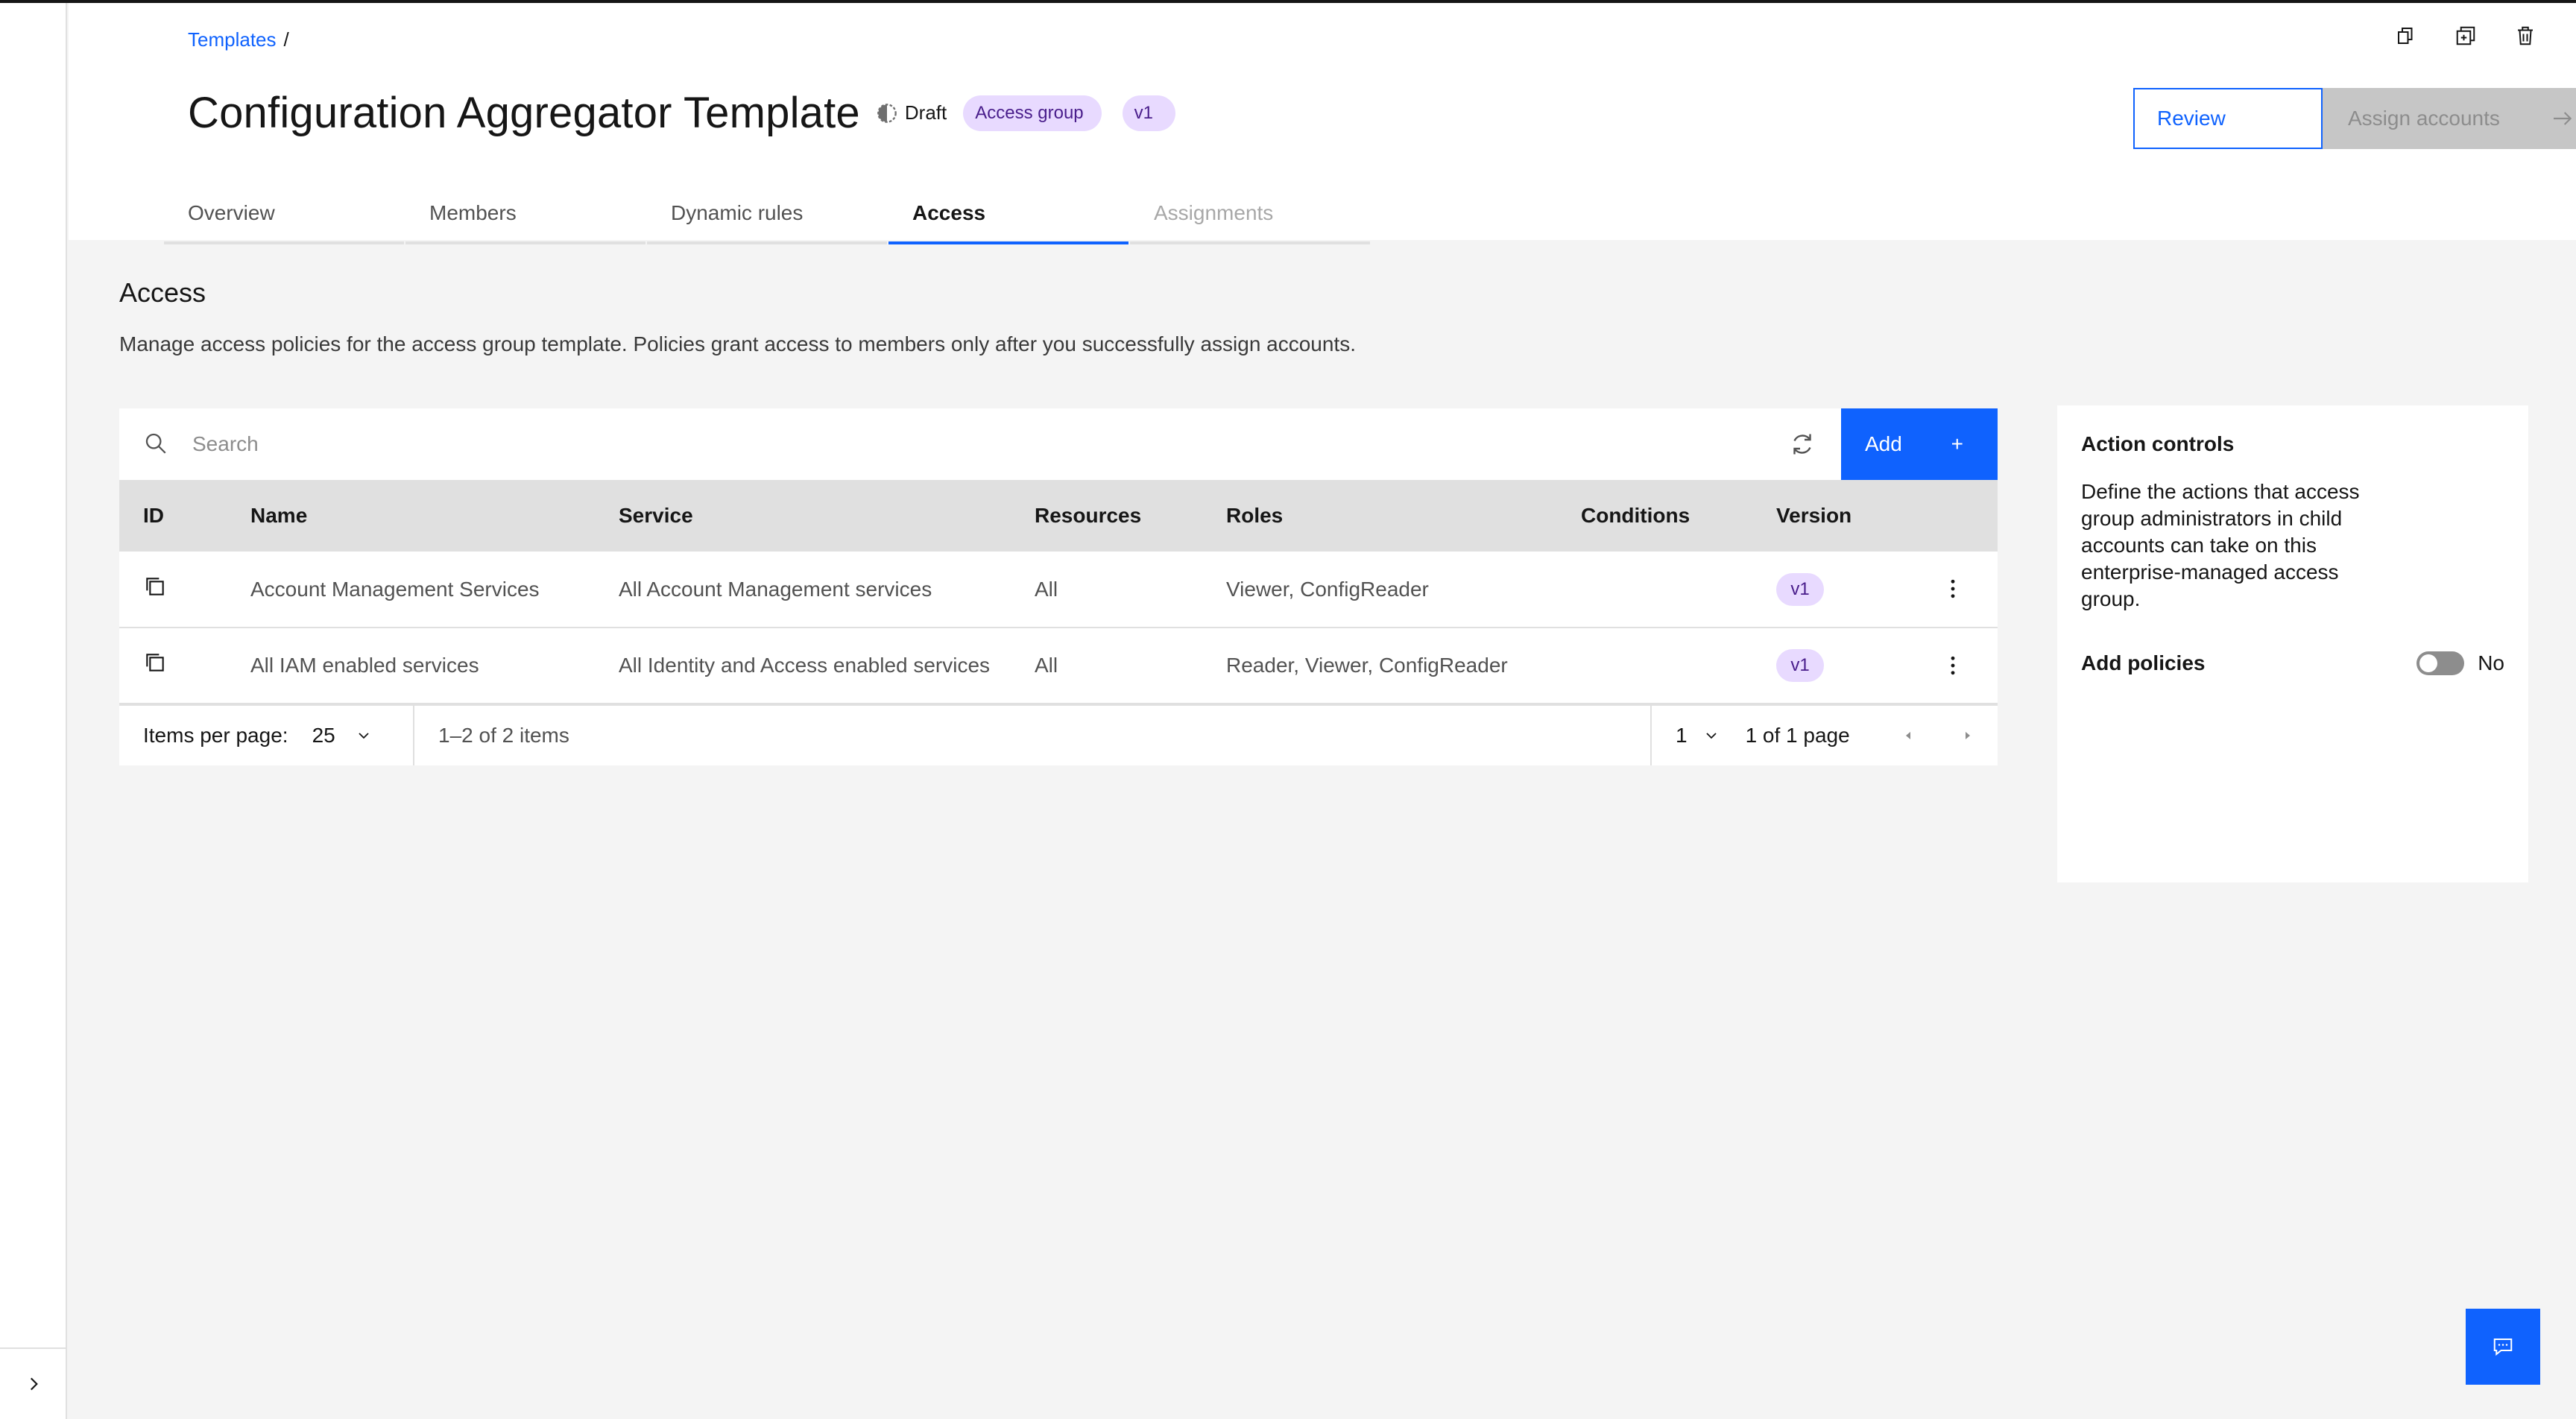 Image resolution: width=2576 pixels, height=1419 pixels. I want to click on assign-accounts-button: Assign accounts, so click(2449, 118).